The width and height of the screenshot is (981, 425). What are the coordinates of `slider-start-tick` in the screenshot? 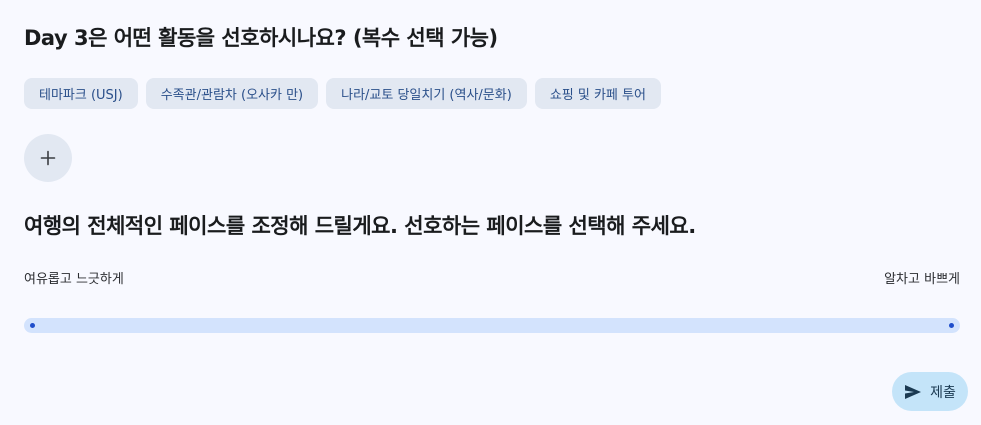 It's located at (32, 325).